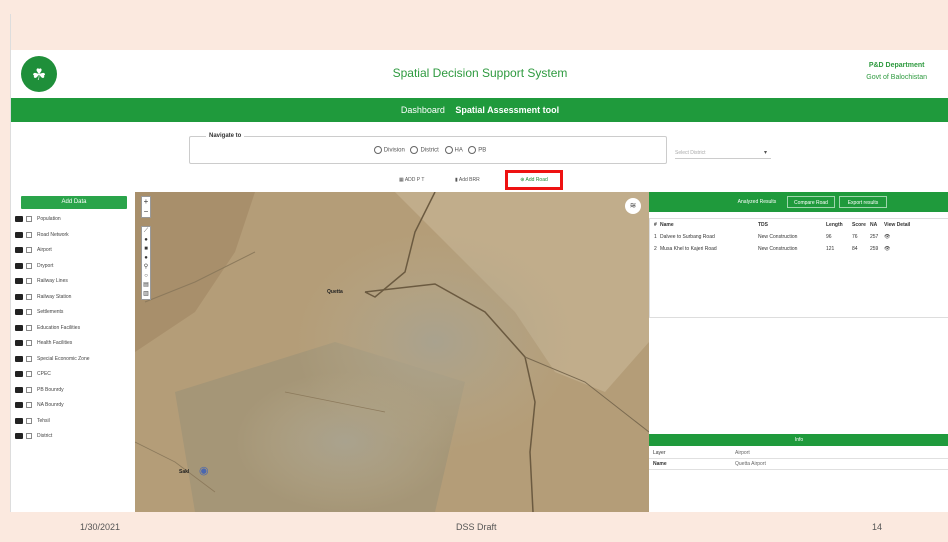 The width and height of the screenshot is (948, 542). I want to click on info-key: Name, so click(660, 464).